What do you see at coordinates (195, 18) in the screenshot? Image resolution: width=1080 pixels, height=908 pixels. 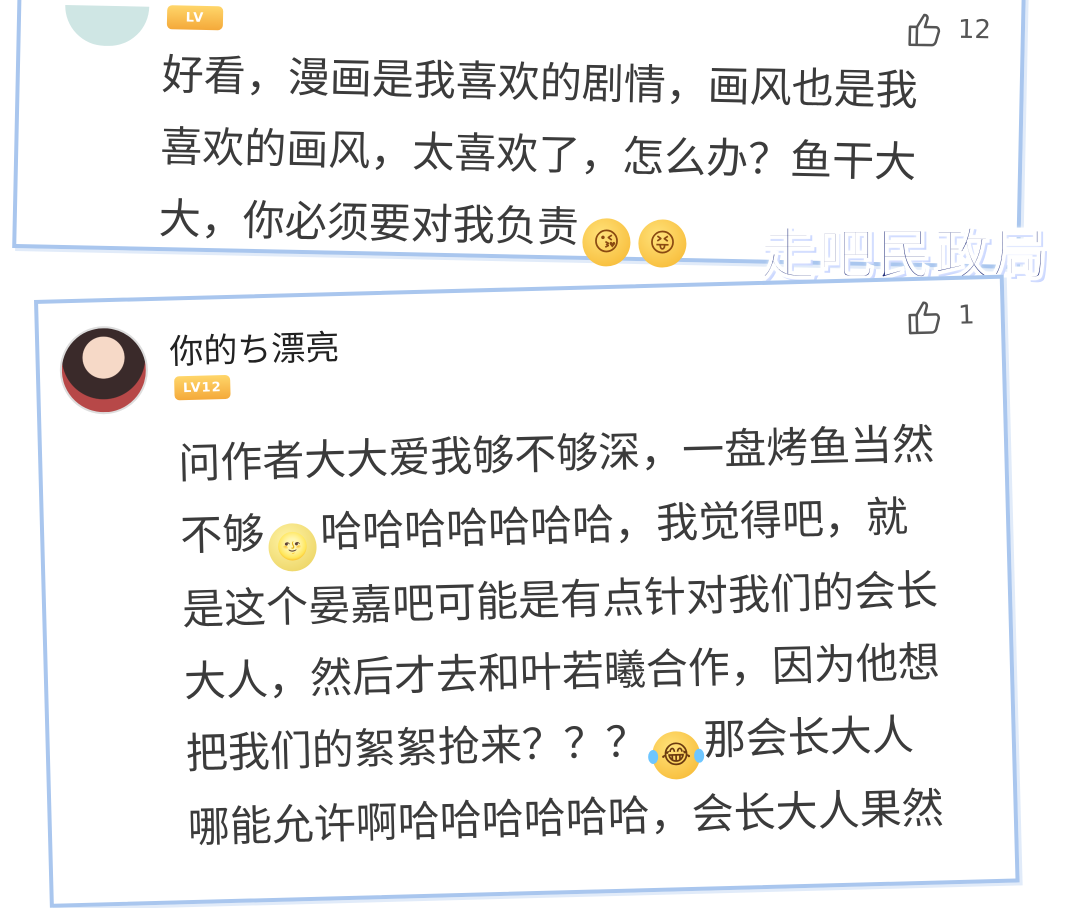 I see `level-badge: LV` at bounding box center [195, 18].